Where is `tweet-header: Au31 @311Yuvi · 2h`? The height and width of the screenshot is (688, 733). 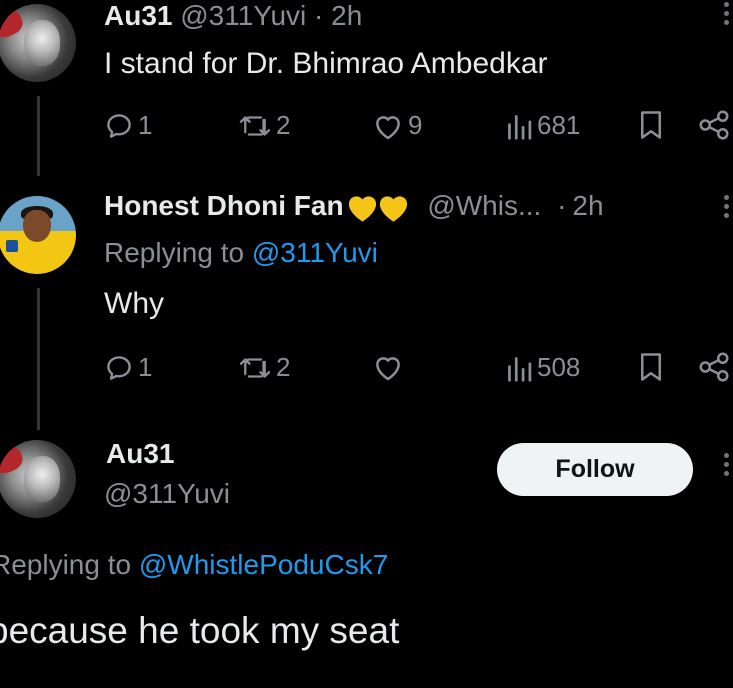 tweet-header: Au31 @311Yuvi · 2h is located at coordinates (233, 16).